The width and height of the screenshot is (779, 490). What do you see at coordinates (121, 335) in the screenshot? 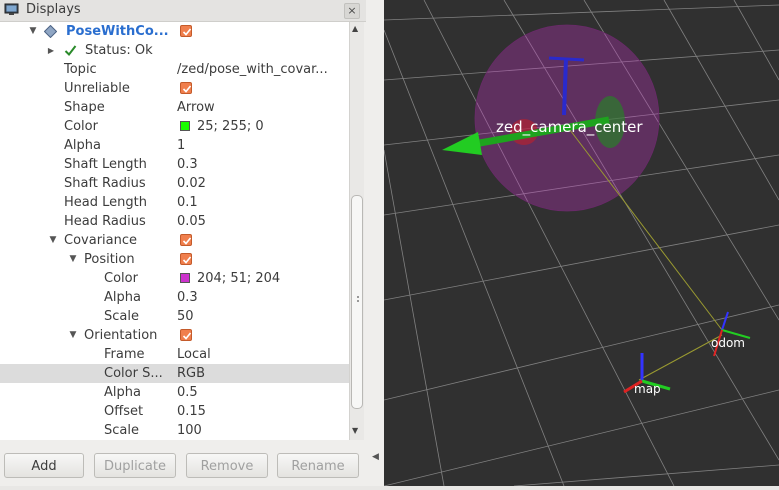
I see `property-name: Orientation` at bounding box center [121, 335].